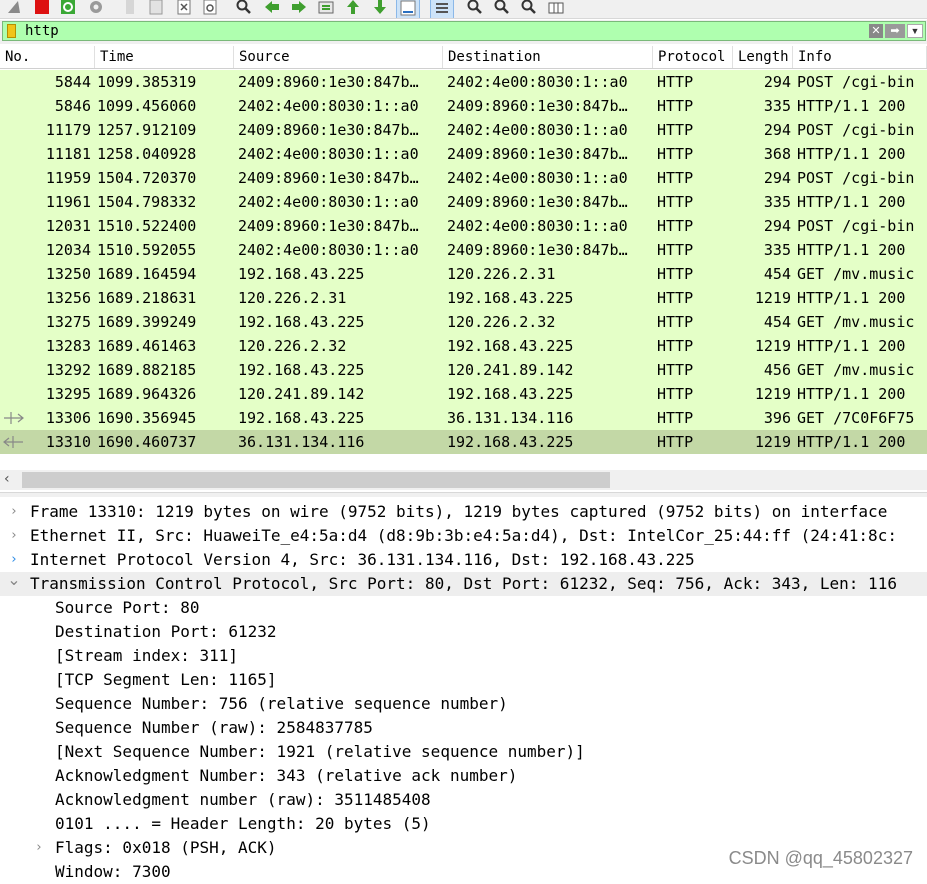 The width and height of the screenshot is (927, 884). Describe the element at coordinates (68, 226) in the screenshot. I see `cell-no: 12031` at that location.